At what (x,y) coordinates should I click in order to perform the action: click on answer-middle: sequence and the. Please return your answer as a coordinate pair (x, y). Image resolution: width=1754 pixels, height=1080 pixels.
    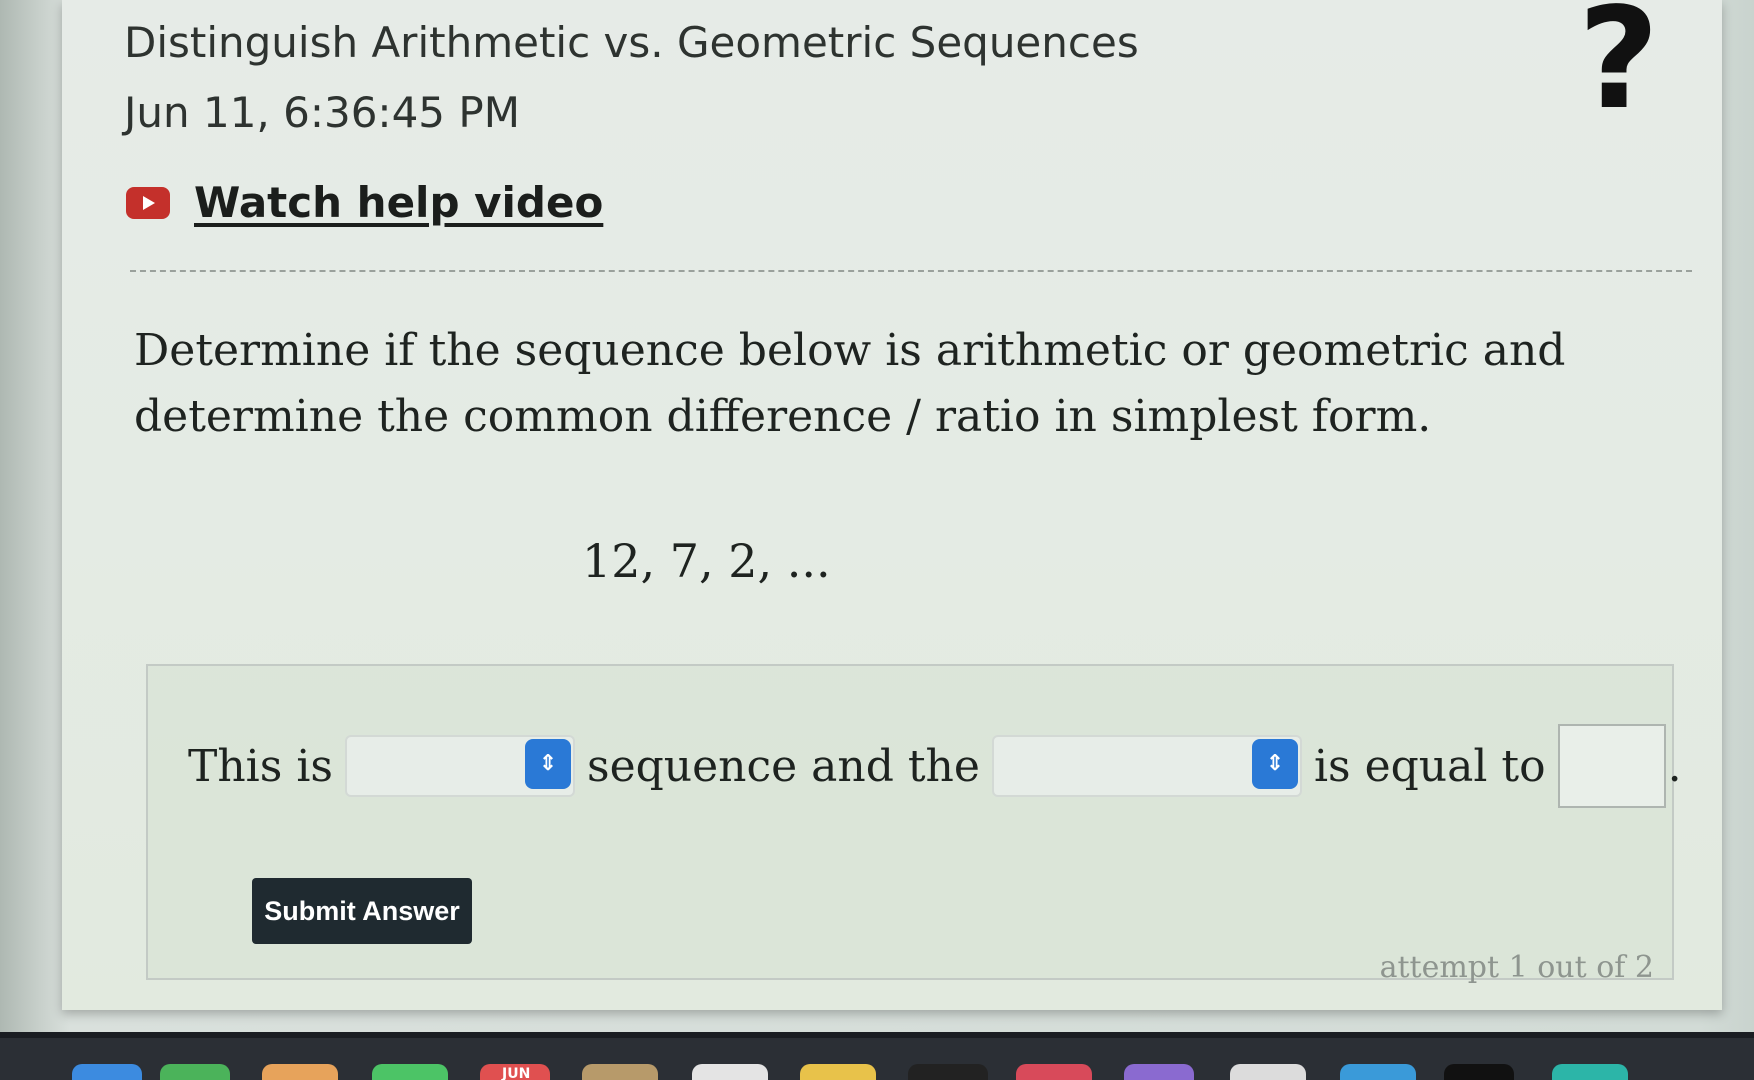
    Looking at the image, I should click on (783, 766).